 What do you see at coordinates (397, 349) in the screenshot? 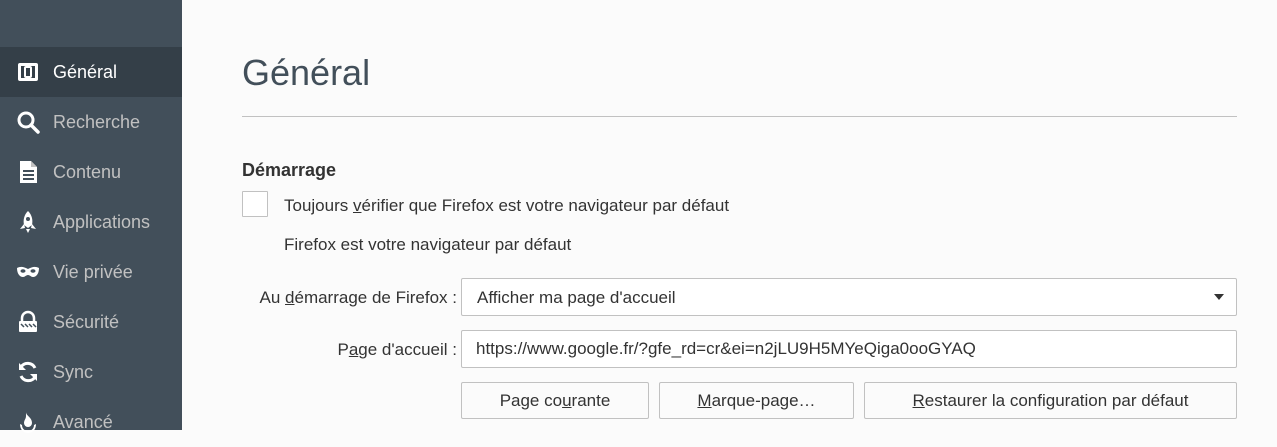
I see `homepage-label: Page d'accueil :` at bounding box center [397, 349].